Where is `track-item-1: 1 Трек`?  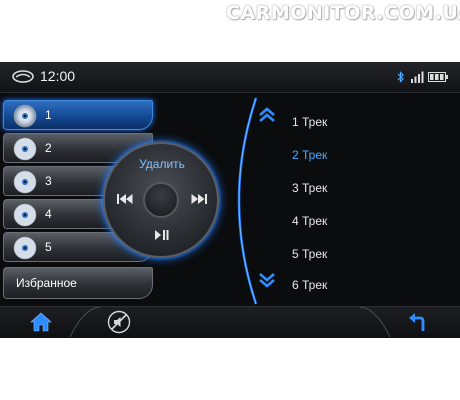 track-item-1: 1 Трек is located at coordinates (309, 122).